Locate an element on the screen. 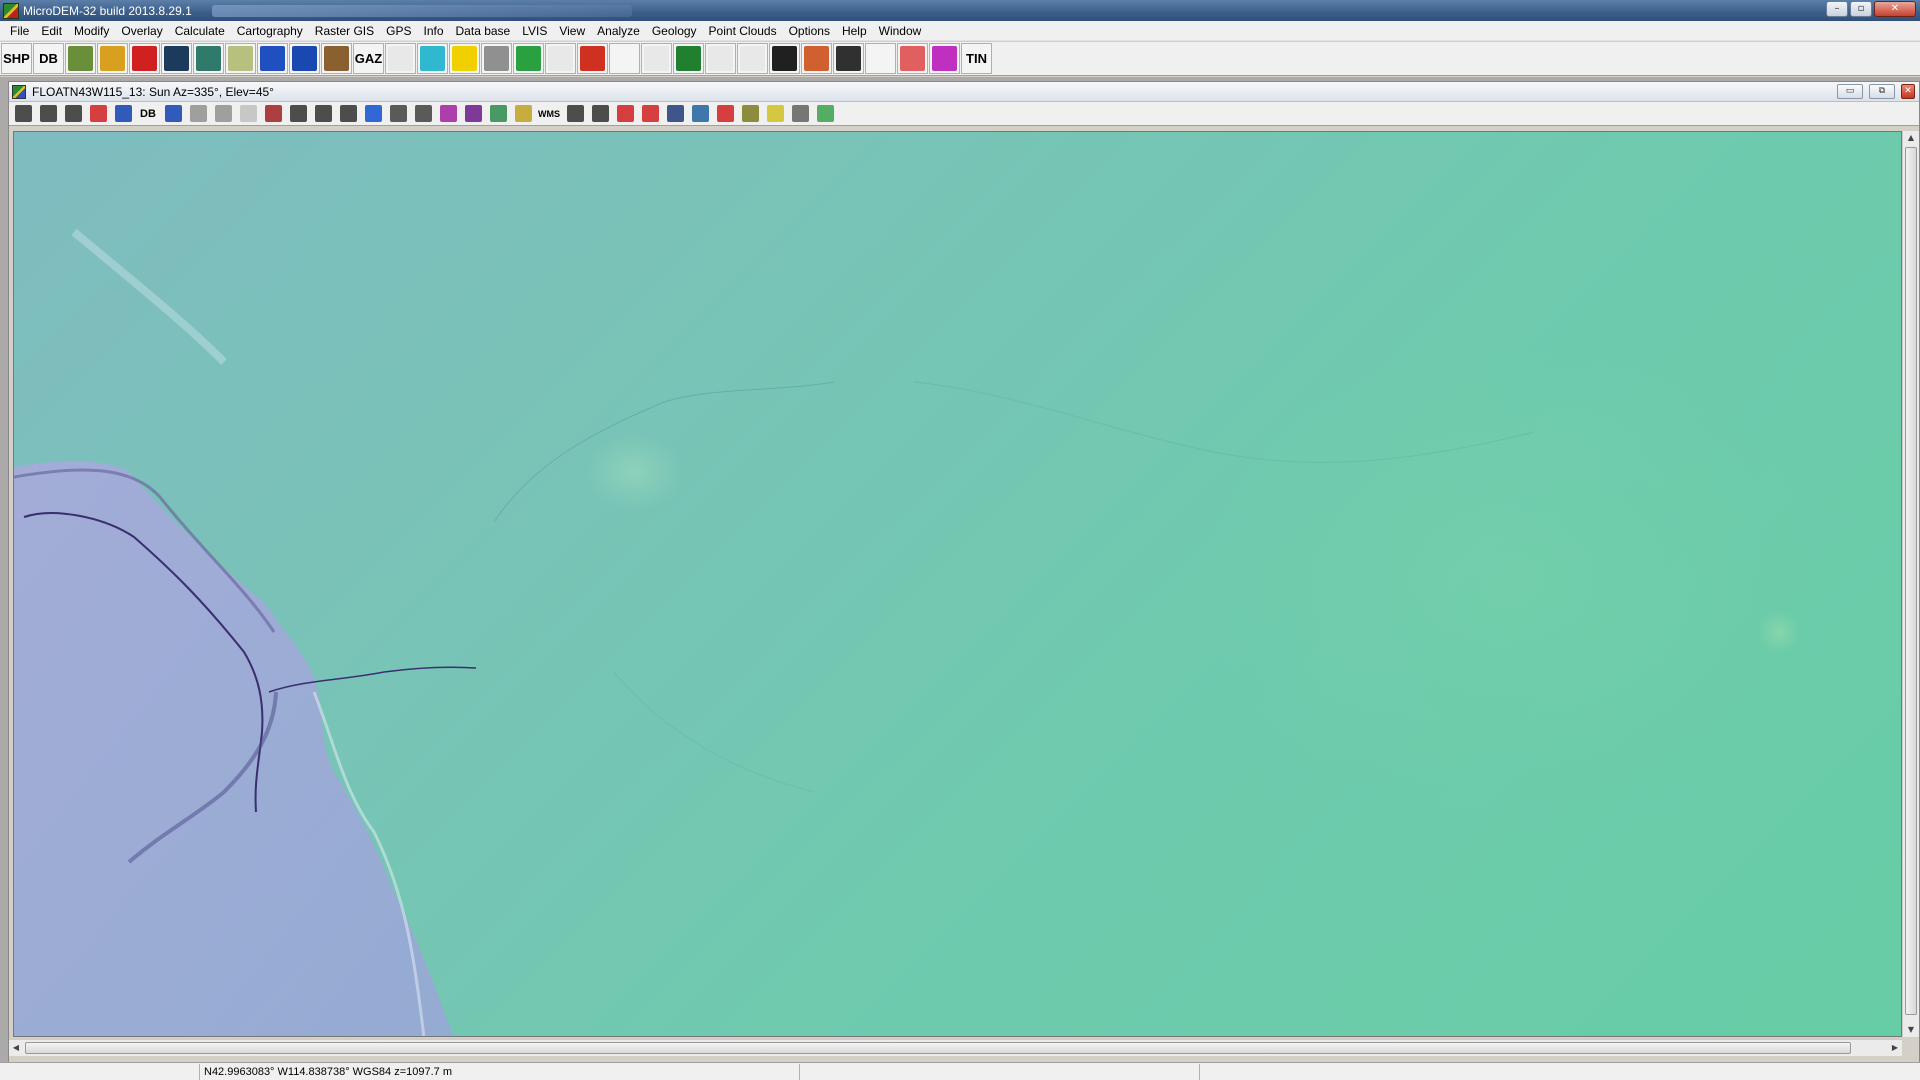 The image size is (1920, 1080). map-minimize-button: ▭ is located at coordinates (1850, 91).